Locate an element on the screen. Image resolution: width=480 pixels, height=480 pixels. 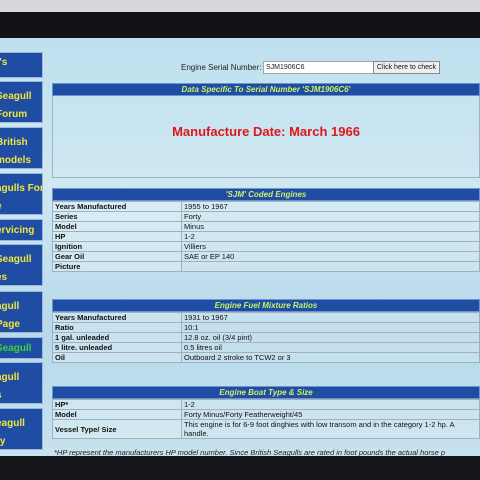
sidebar-item-1: t's is located at coordinates (21, 65).